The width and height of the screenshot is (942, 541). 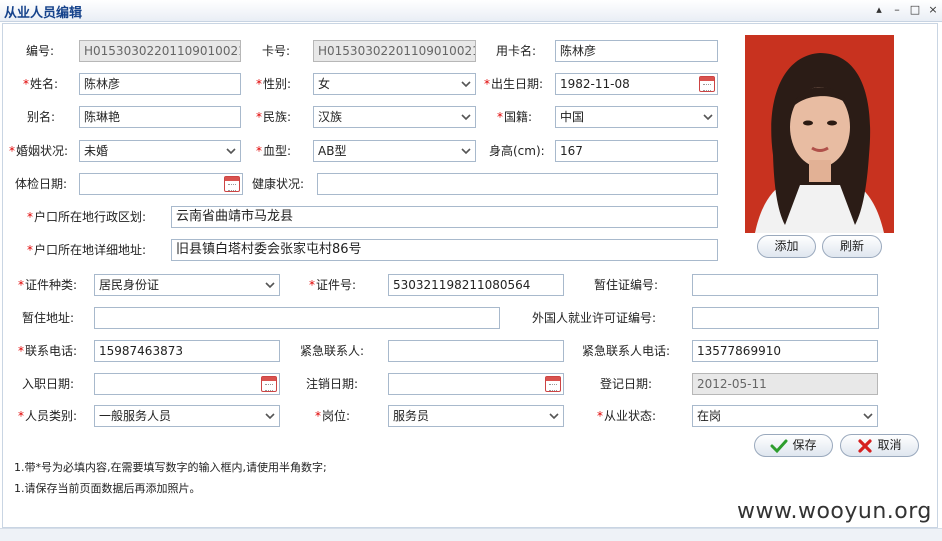 What do you see at coordinates (785, 384) in the screenshot?
I see `dengji-field: 2012-05-11` at bounding box center [785, 384].